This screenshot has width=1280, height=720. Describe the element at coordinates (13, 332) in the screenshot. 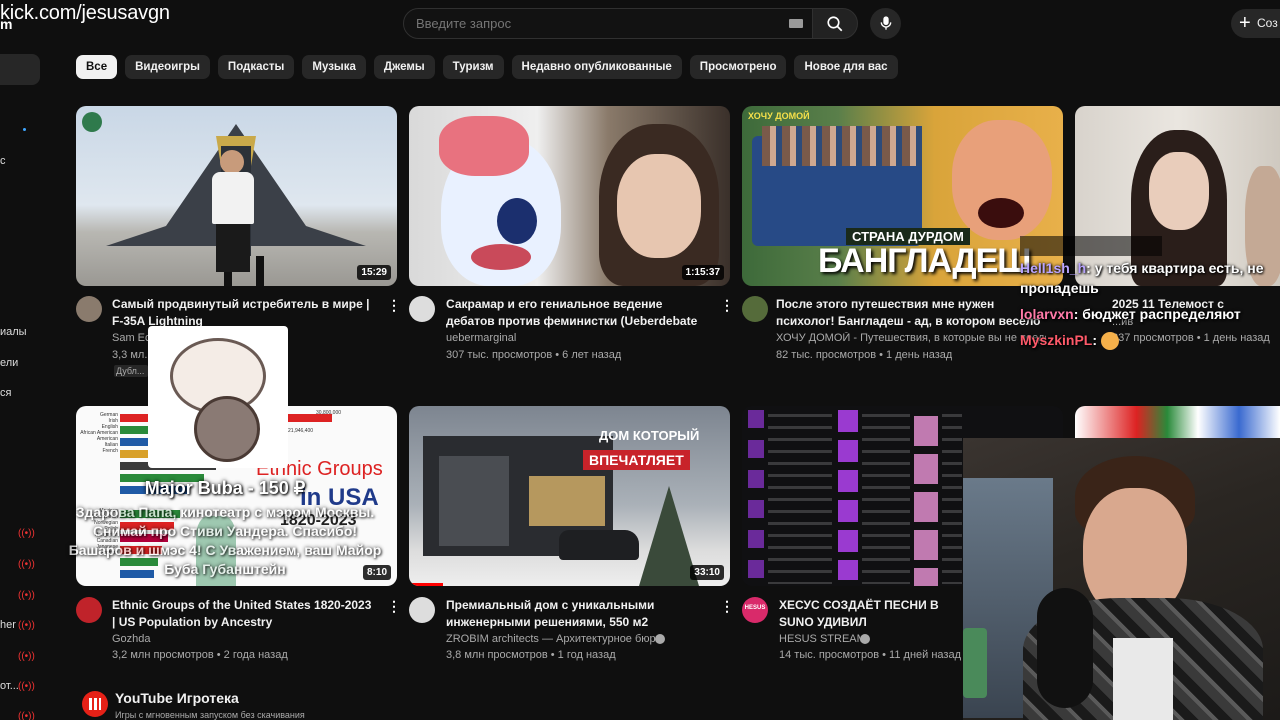

I see `sidebar-item-fragment: иалы` at that location.